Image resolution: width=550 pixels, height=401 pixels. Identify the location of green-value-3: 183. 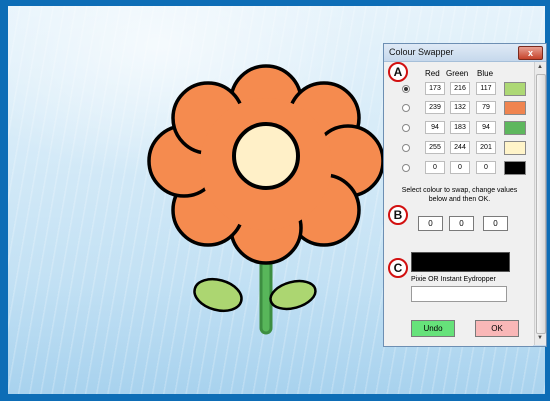
(460, 127).